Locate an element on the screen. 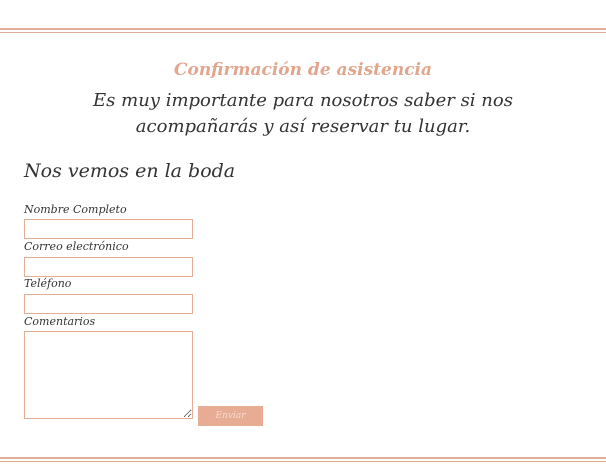 The width and height of the screenshot is (606, 472). phone-input is located at coordinates (108, 304).